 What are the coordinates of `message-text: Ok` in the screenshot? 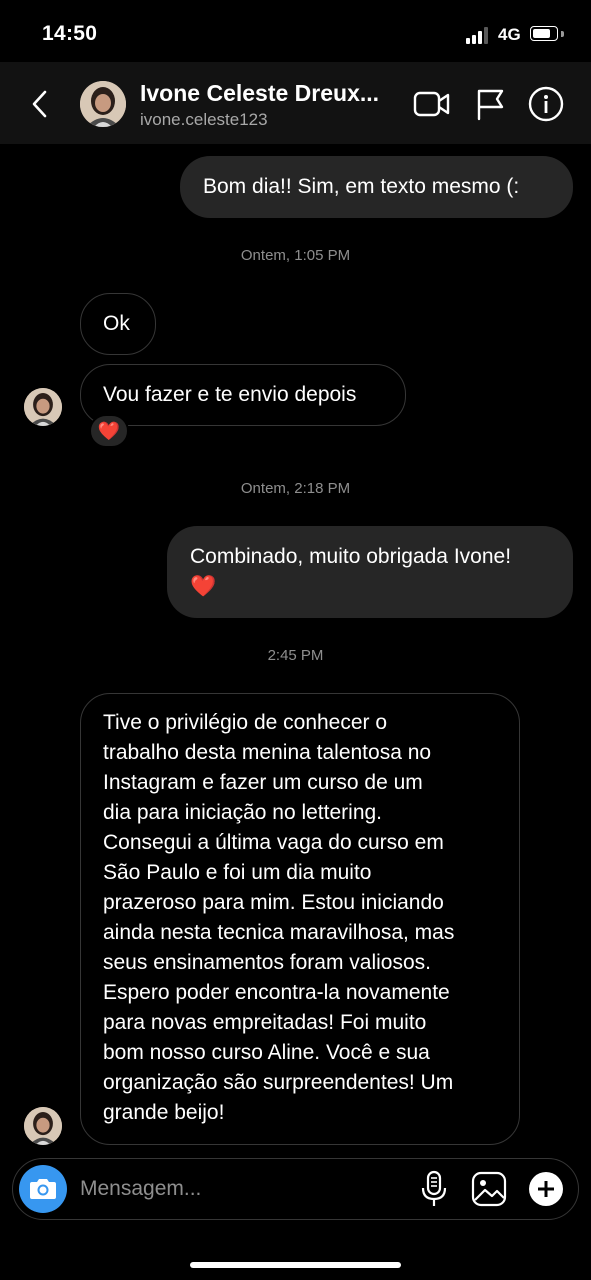 It's located at (116, 323).